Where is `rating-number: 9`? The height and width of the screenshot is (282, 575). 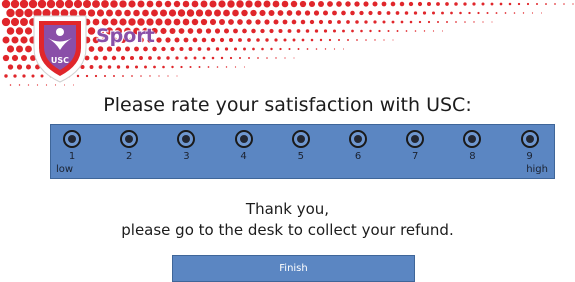
rating-number: 9 is located at coordinates (529, 156).